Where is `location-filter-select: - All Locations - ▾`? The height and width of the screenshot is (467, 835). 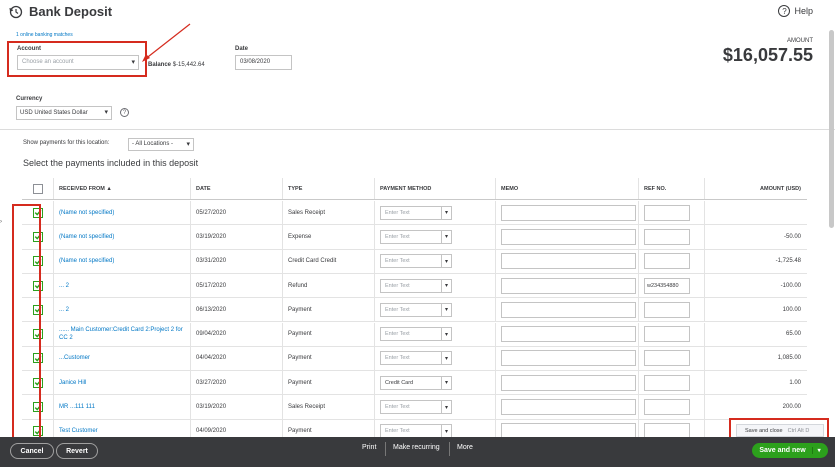
location-filter-select: - All Locations - ▾ is located at coordinates (161, 144).